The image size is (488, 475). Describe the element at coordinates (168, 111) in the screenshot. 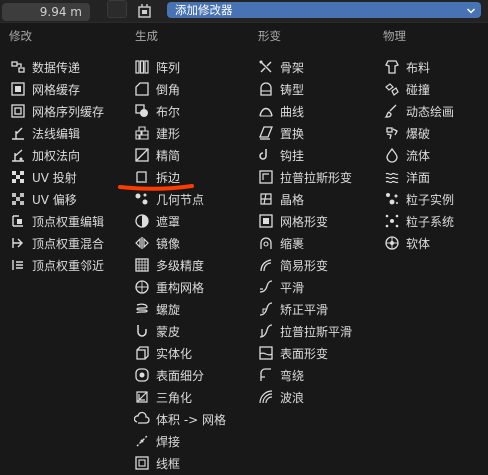

I see `menu-item-label: 布尔` at that location.